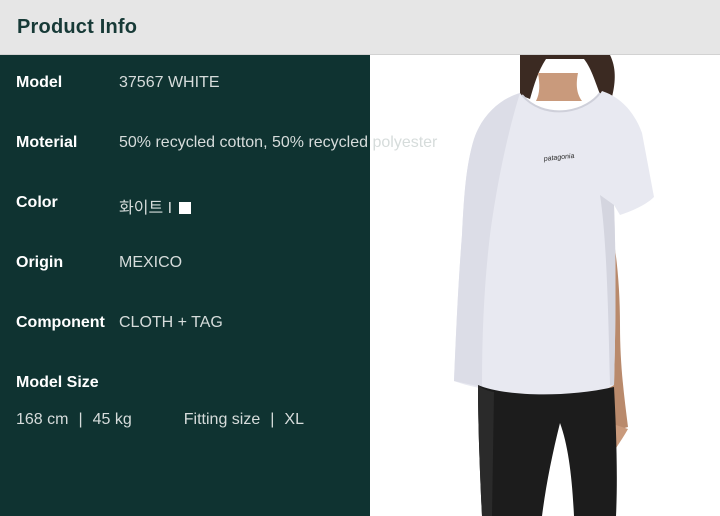 The image size is (720, 516). What do you see at coordinates (112, 419) in the screenshot?
I see `model-weight: 45 kg` at bounding box center [112, 419].